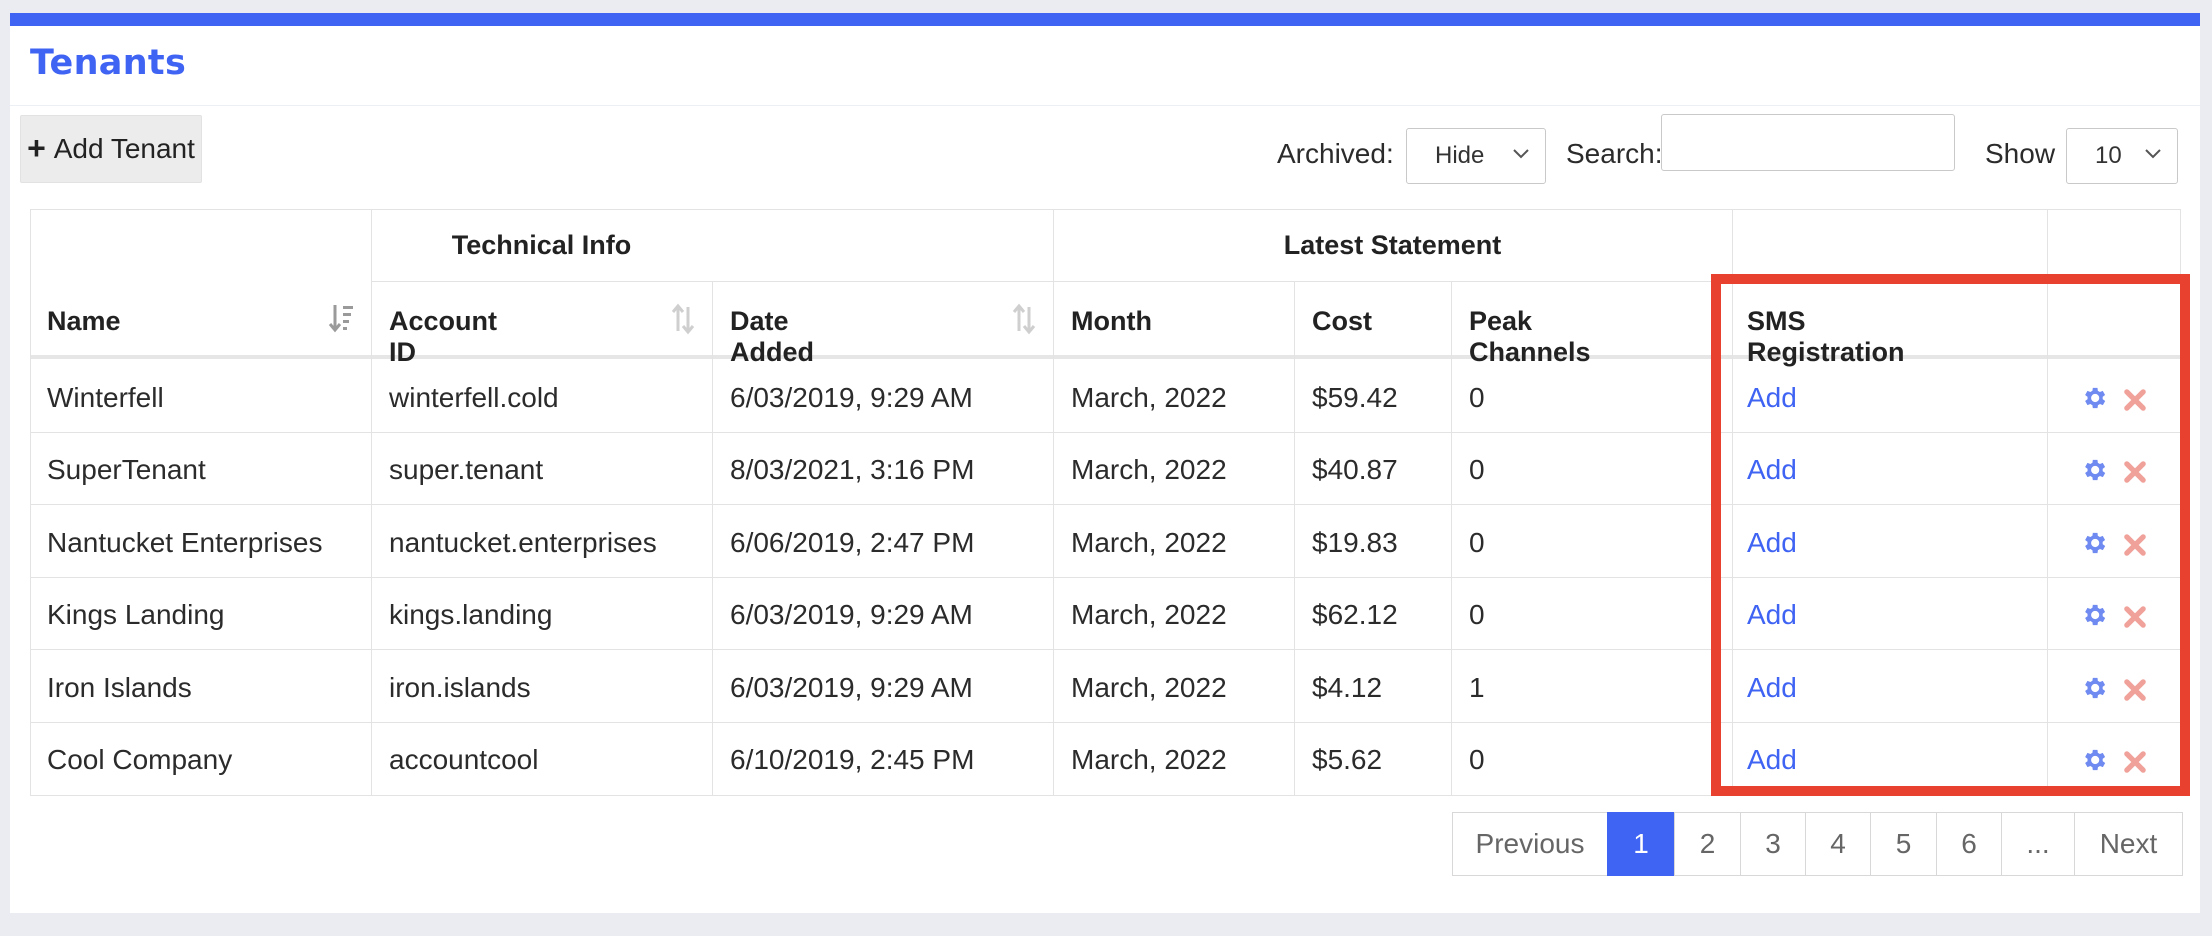 This screenshot has width=2212, height=936. I want to click on tenant-name: SuperTenant, so click(126, 469).